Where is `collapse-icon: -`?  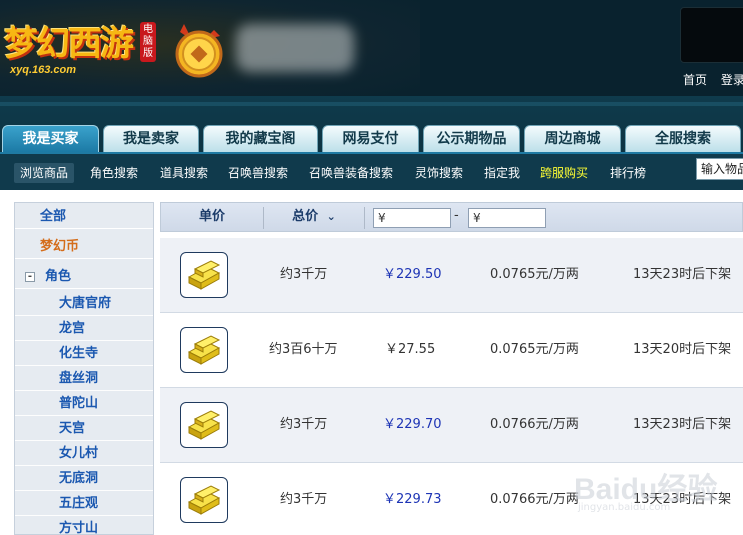
collapse-icon: - is located at coordinates (30, 277).